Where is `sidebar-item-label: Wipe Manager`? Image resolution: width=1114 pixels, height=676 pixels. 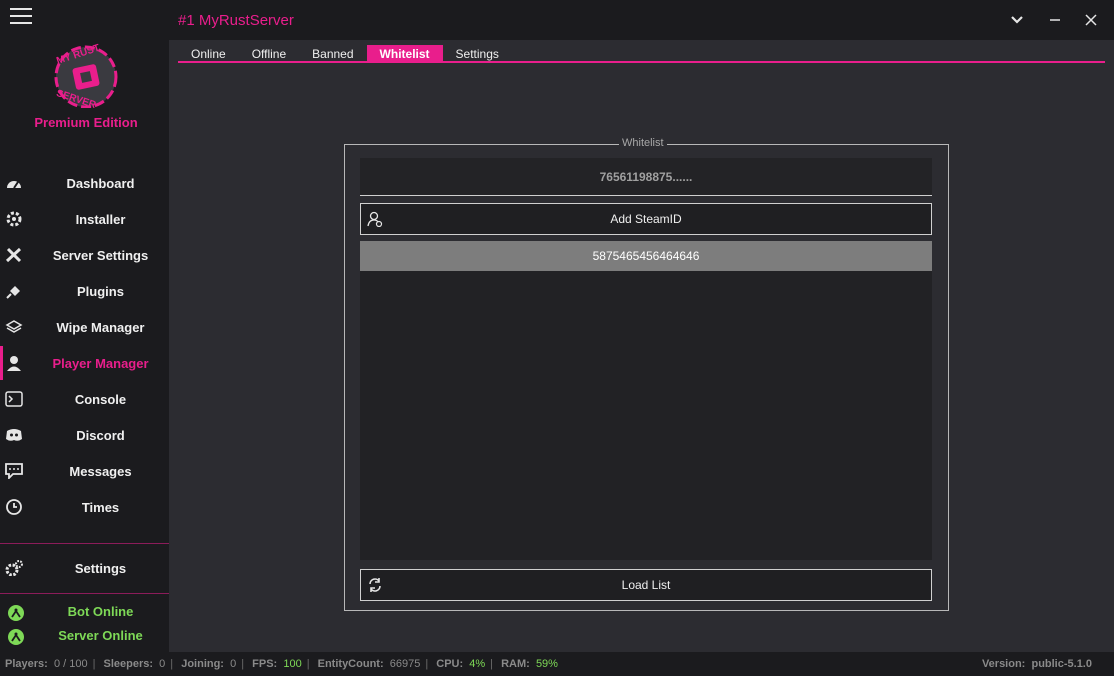 sidebar-item-label: Wipe Manager is located at coordinates (100, 327).